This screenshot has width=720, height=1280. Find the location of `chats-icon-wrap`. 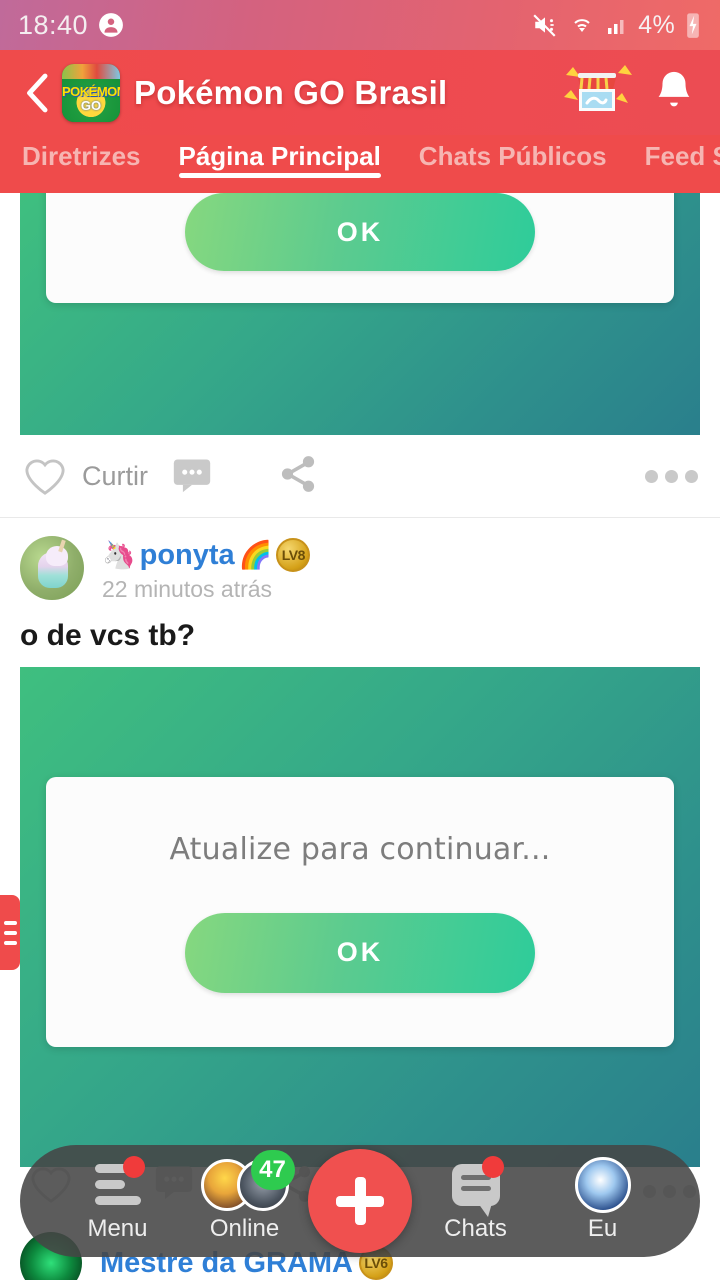

chats-icon-wrap is located at coordinates (477, 1186).